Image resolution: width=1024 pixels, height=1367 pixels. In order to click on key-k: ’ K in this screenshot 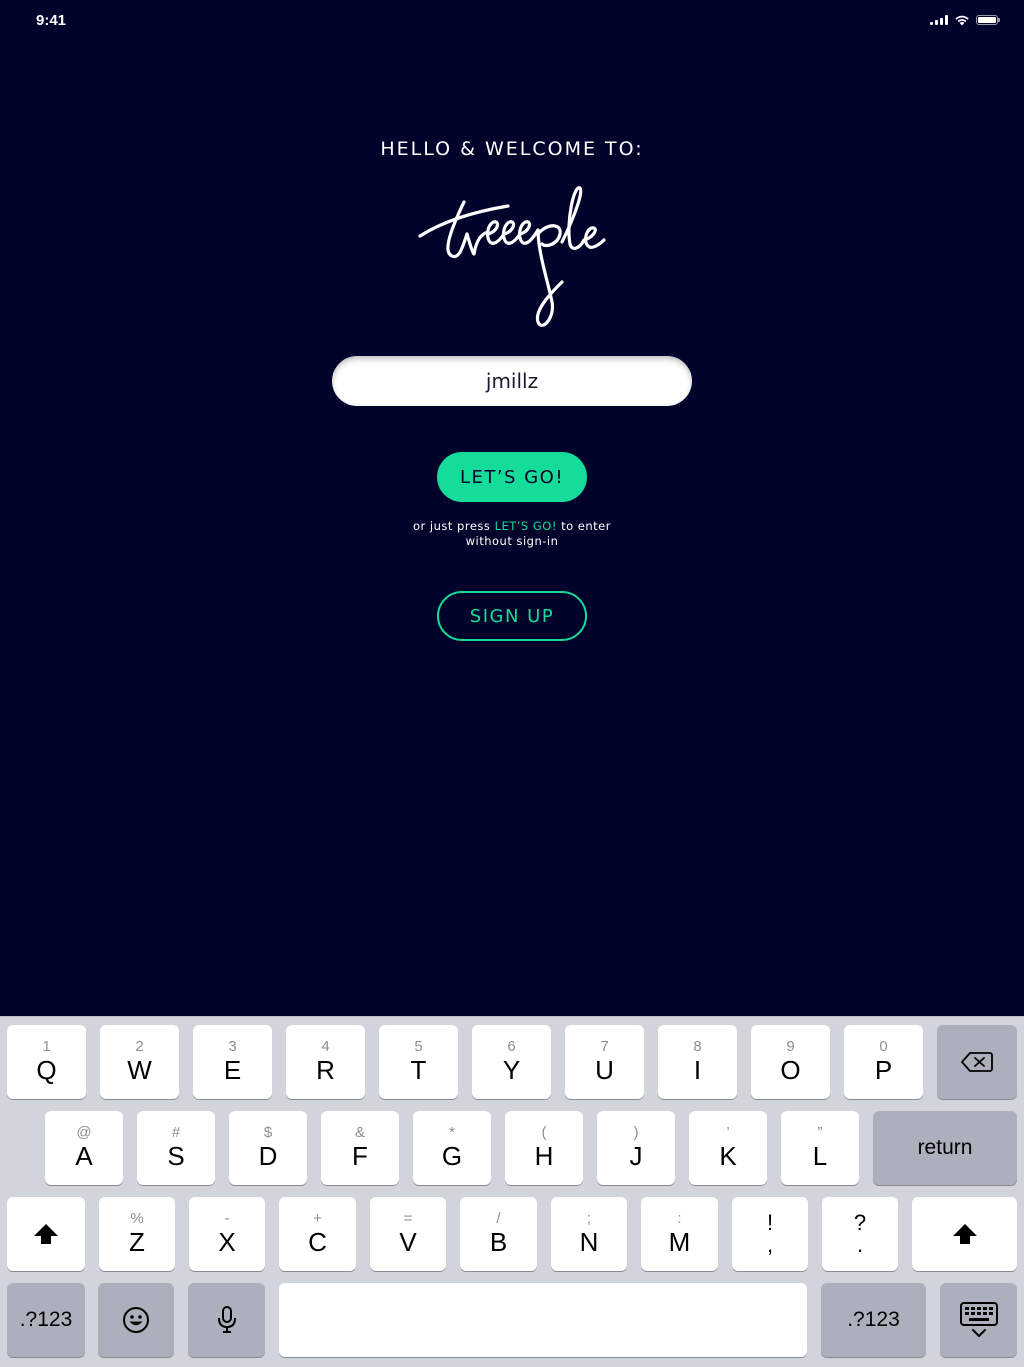, I will do `click(728, 1148)`.